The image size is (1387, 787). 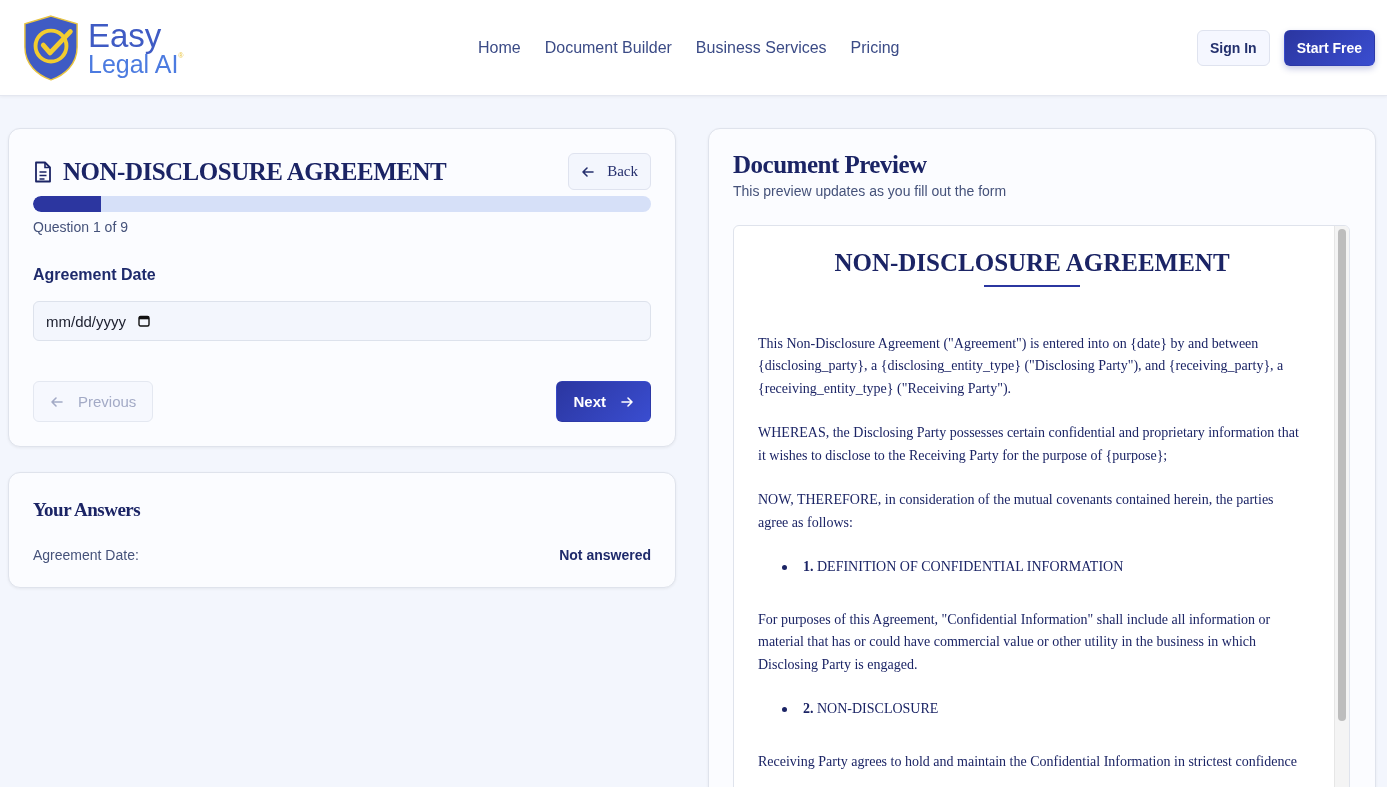 What do you see at coordinates (1028, 761) in the screenshot?
I see `agreement-paragraph: Receiving Party agrees to hold and maintain the Confidential Information in strictest confidence` at bounding box center [1028, 761].